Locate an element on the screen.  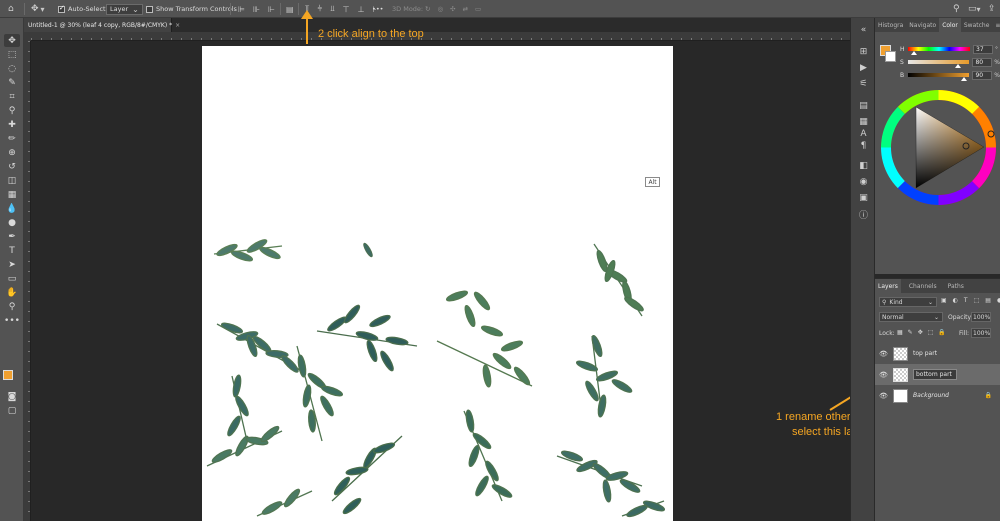
move-tool-icon: ✥ is located at coordinates (12, 40).